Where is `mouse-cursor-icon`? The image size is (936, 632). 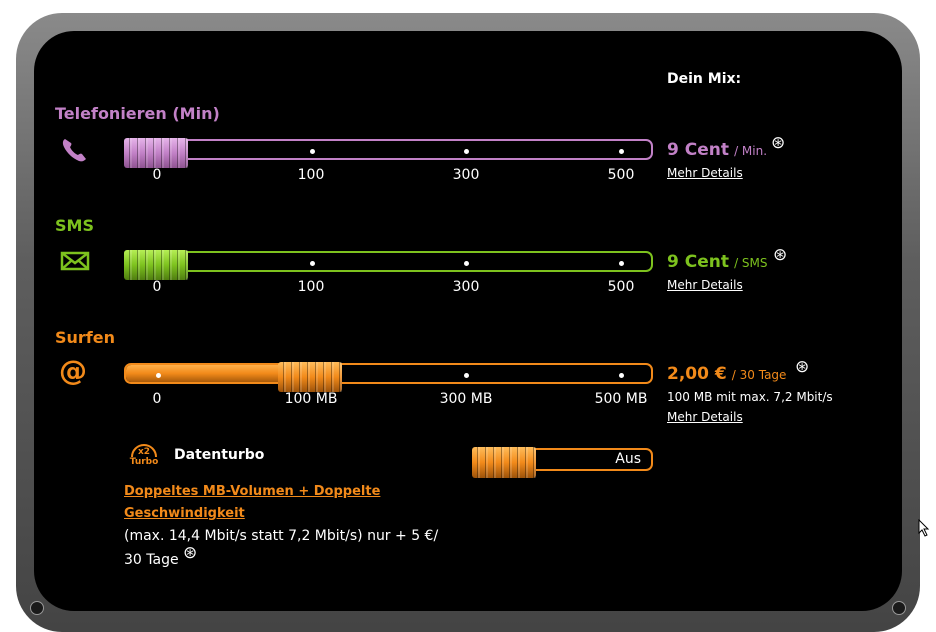
mouse-cursor-icon is located at coordinates (924, 529).